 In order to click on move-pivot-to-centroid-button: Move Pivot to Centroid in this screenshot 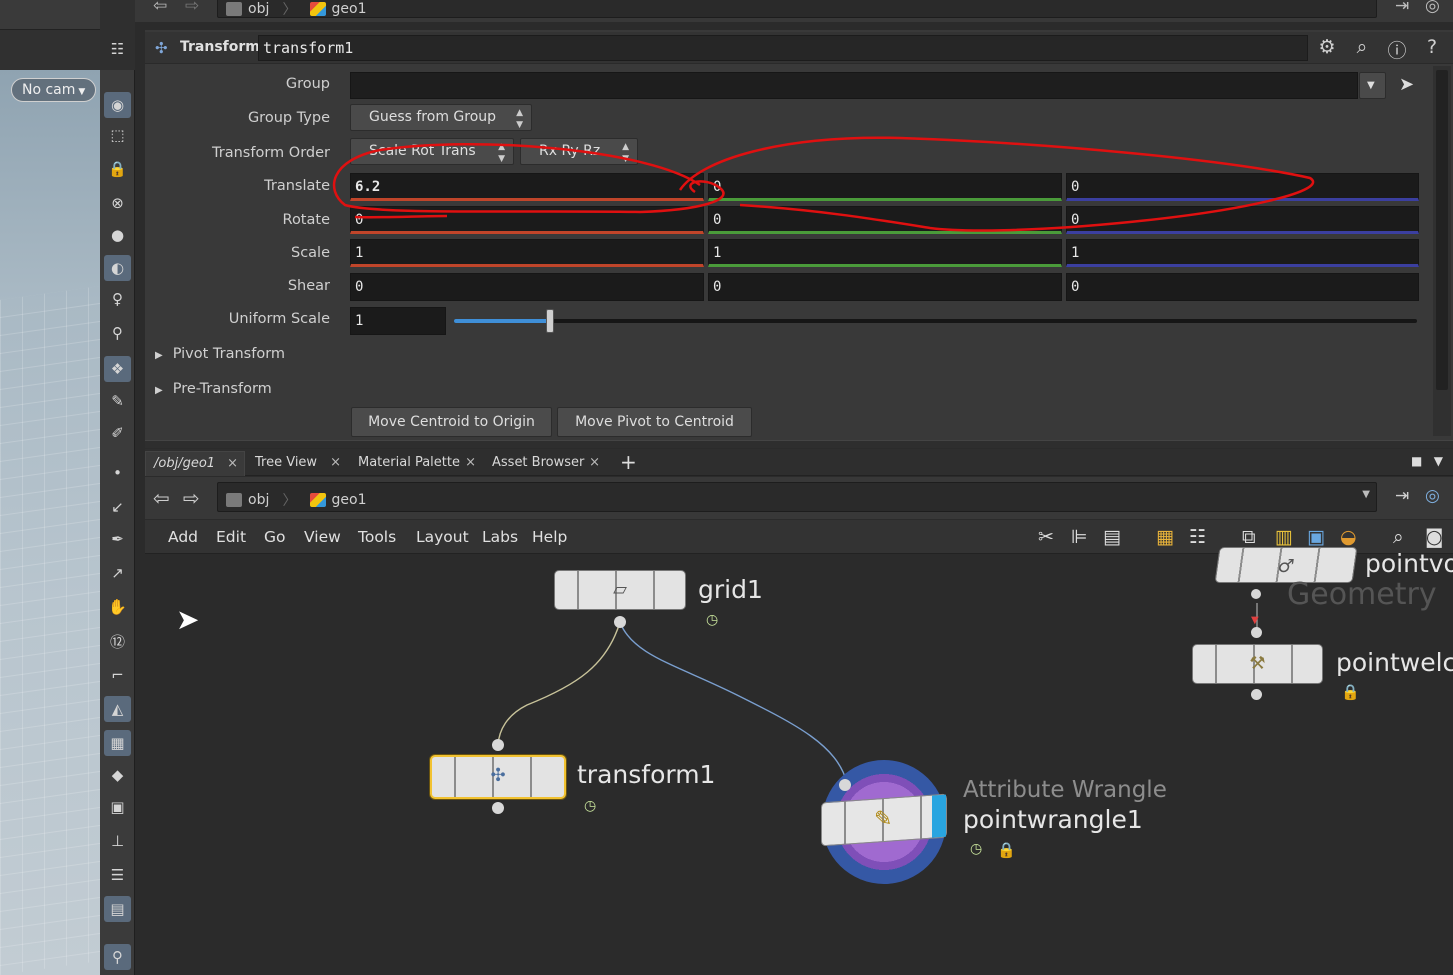, I will do `click(654, 422)`.